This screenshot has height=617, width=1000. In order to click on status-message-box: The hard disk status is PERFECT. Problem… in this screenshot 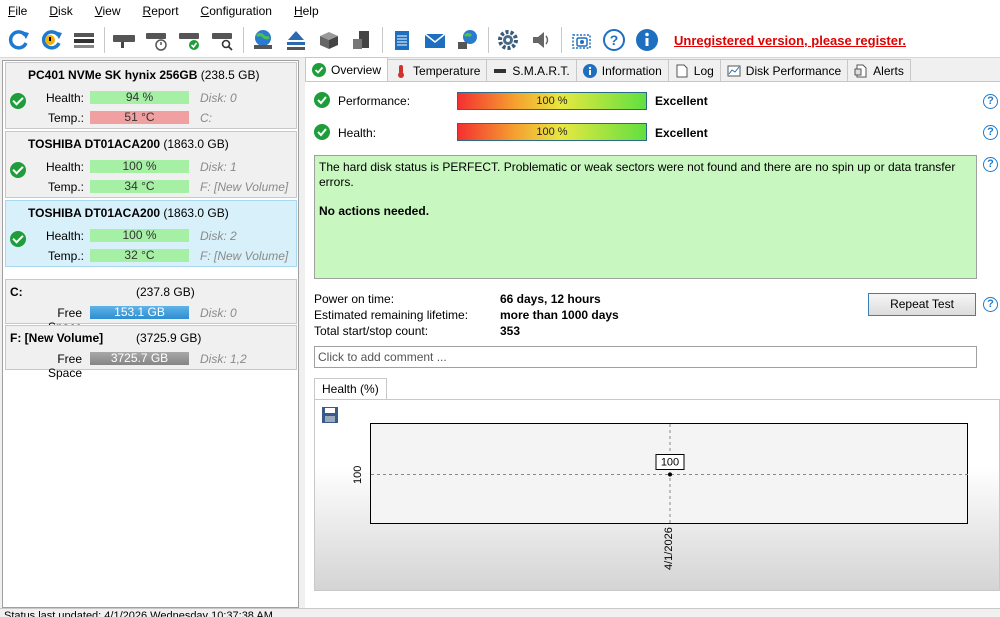, I will do `click(645, 217)`.